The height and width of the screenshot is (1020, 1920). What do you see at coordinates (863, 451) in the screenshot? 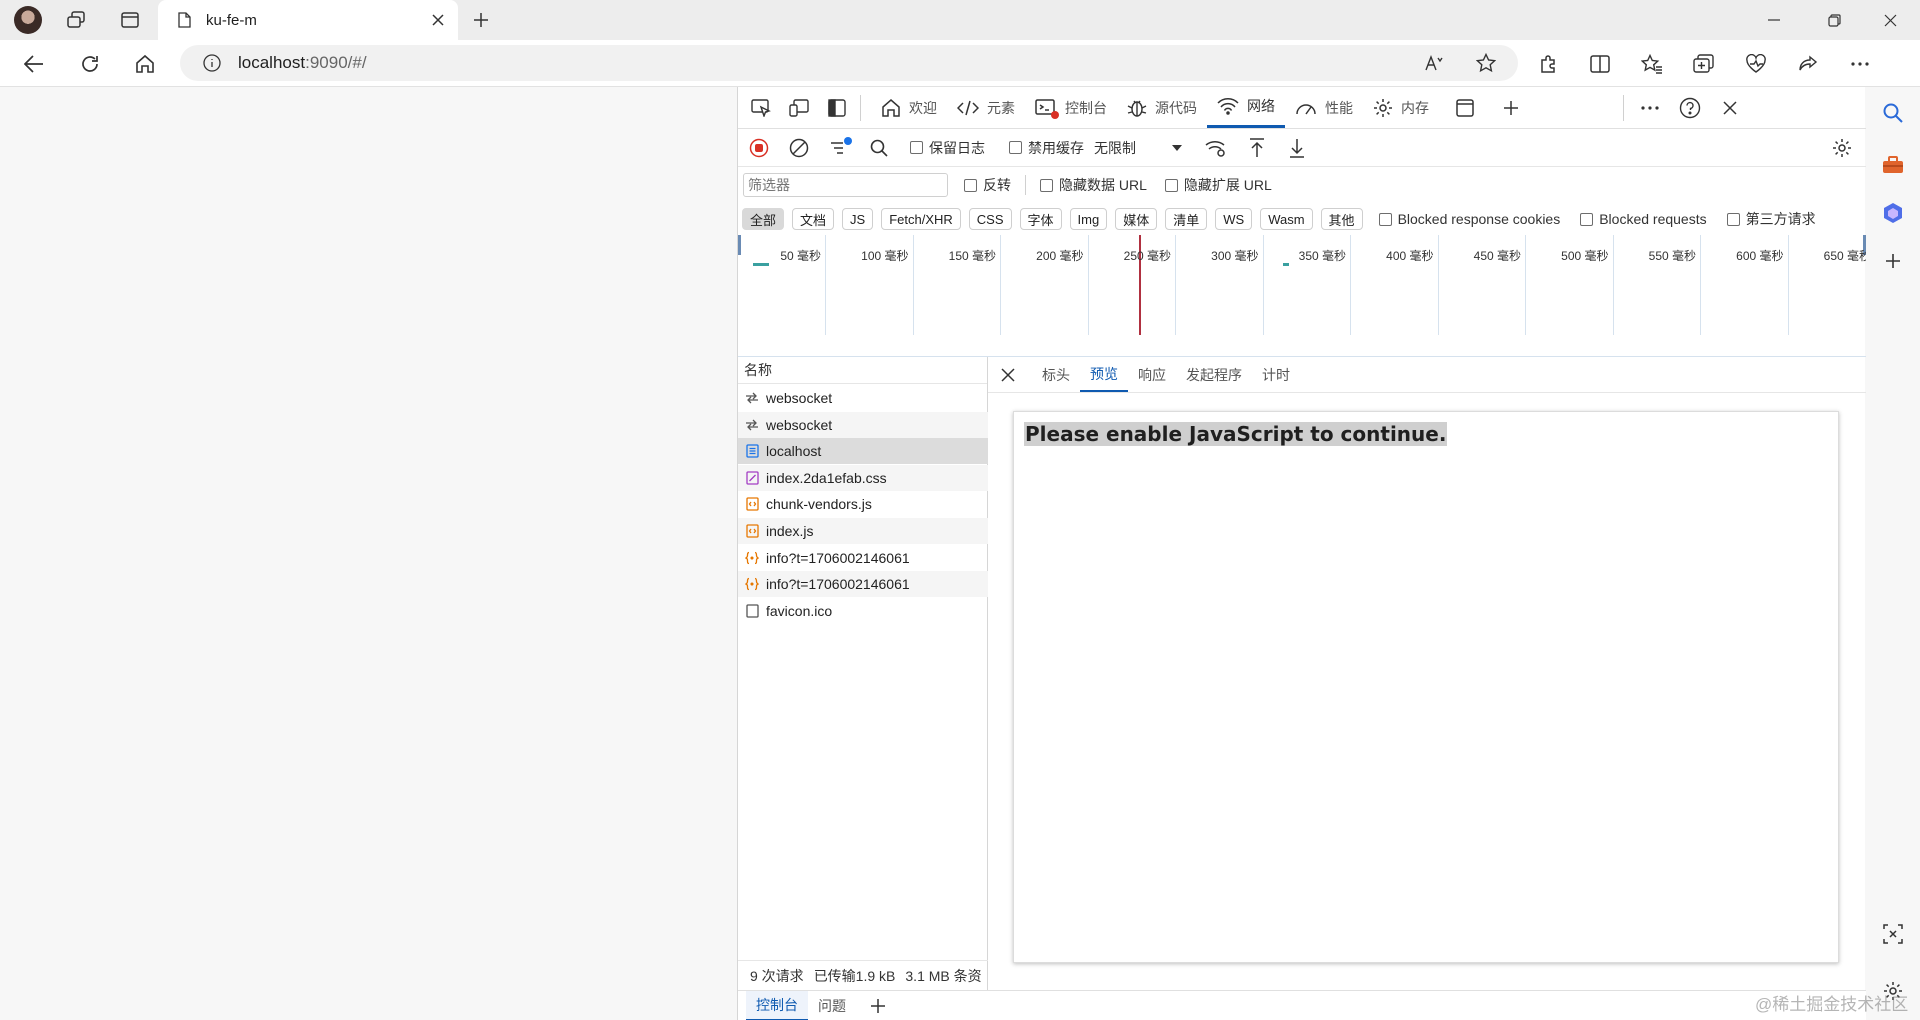
I see `request-row: localhost` at bounding box center [863, 451].